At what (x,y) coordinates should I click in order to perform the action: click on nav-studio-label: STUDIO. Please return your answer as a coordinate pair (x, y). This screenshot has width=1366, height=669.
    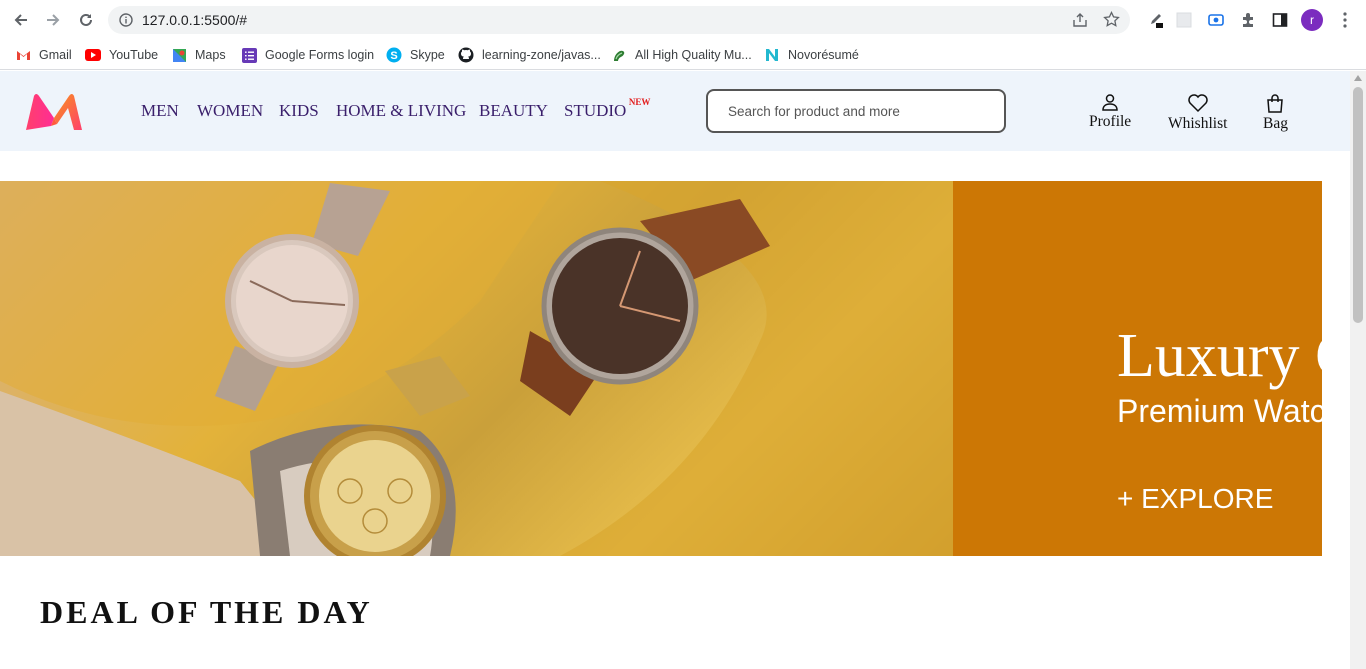
    Looking at the image, I should click on (595, 110).